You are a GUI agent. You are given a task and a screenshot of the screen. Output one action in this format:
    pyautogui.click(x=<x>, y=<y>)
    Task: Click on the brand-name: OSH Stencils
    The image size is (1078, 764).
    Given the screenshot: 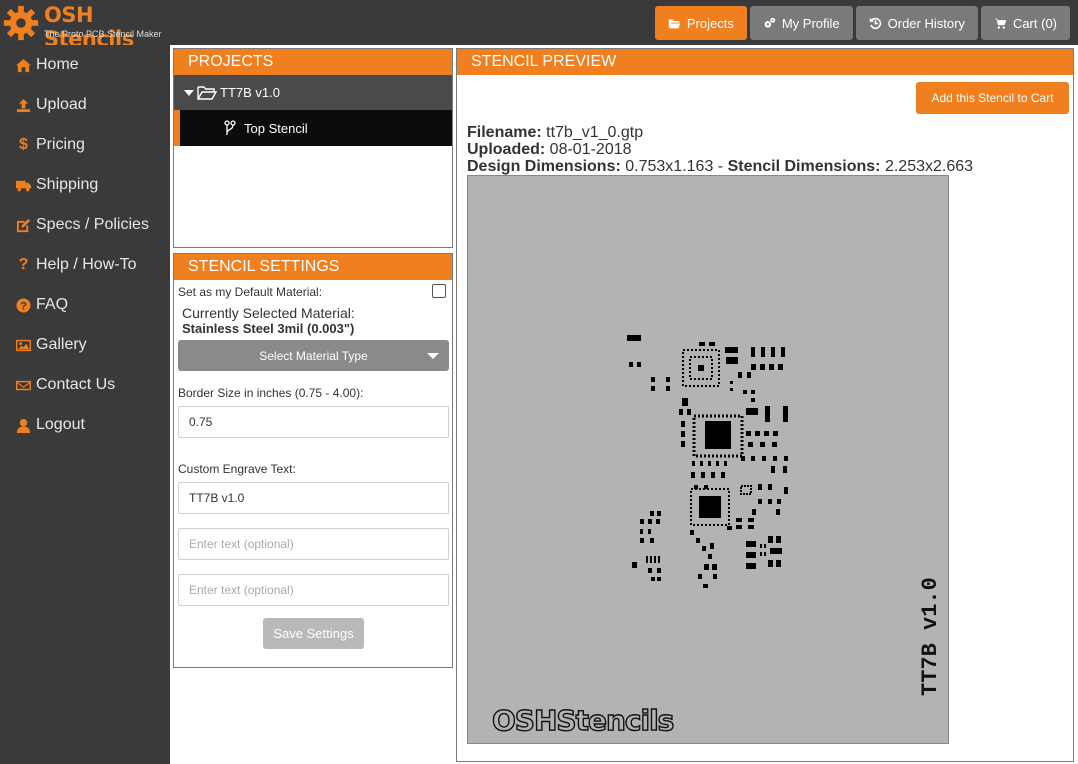 What is the action you would take?
    pyautogui.click(x=89, y=27)
    